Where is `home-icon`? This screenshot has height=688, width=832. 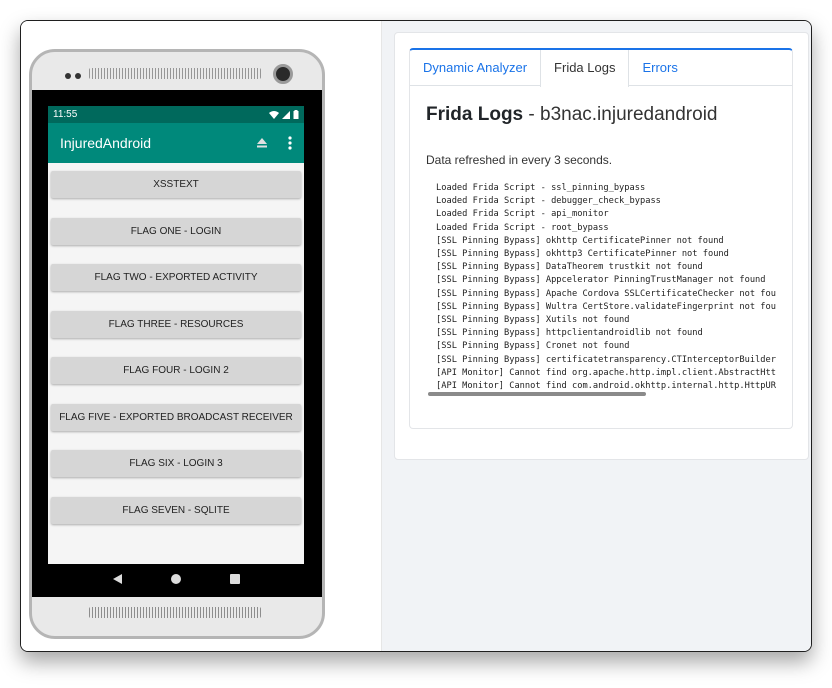
home-icon is located at coordinates (175, 579).